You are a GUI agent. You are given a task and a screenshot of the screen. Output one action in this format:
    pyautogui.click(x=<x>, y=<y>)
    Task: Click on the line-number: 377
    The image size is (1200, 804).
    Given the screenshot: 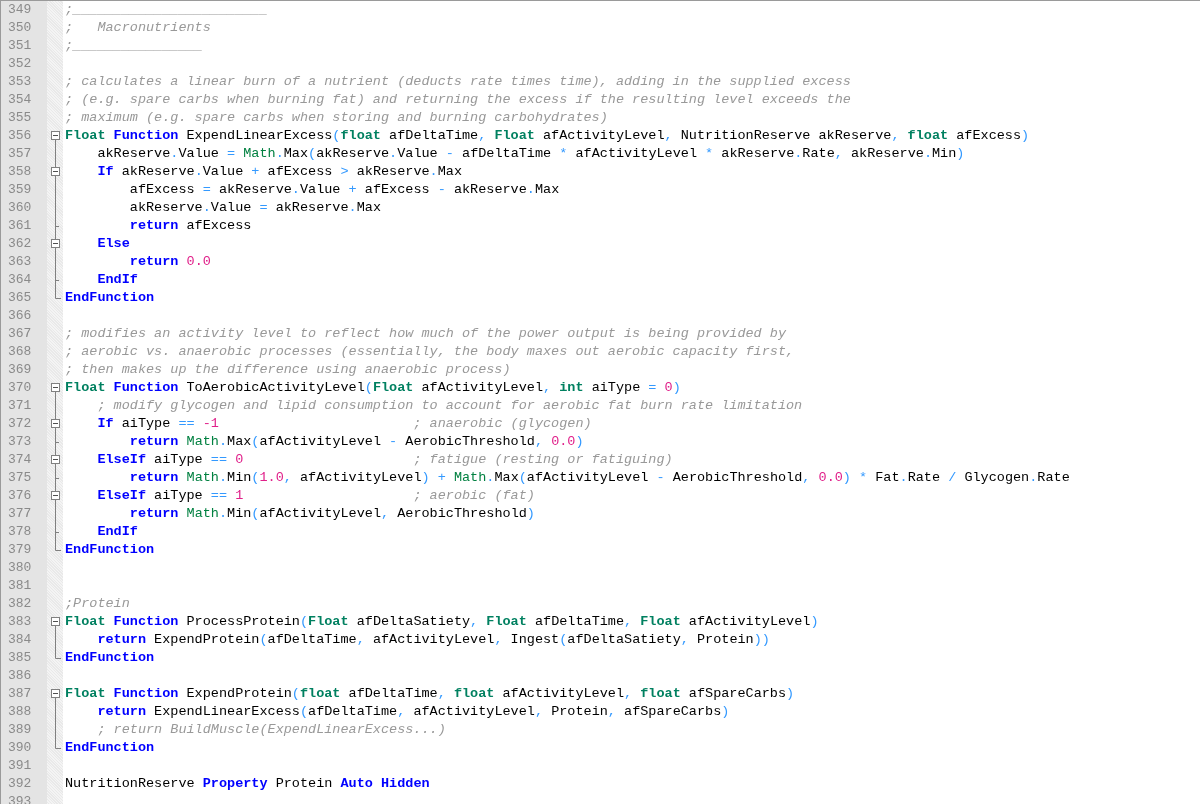 What is the action you would take?
    pyautogui.click(x=20, y=513)
    